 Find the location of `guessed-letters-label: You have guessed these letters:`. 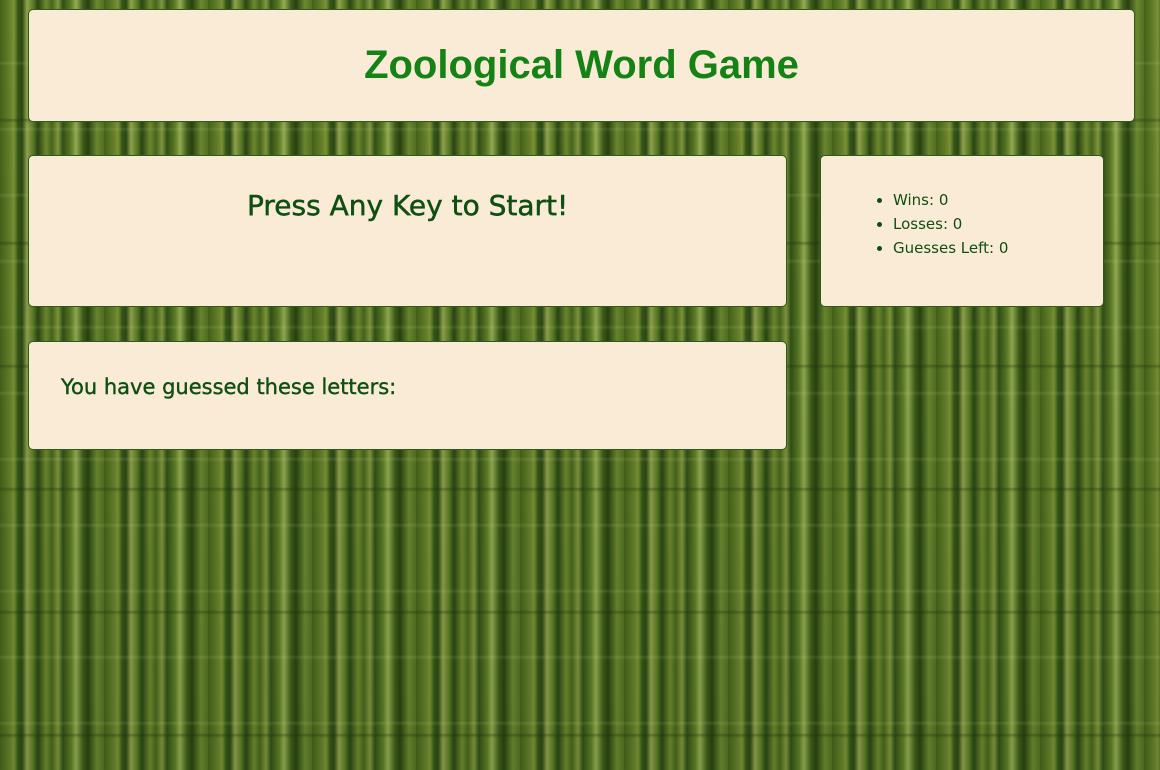

guessed-letters-label: You have guessed these letters: is located at coordinates (229, 387).